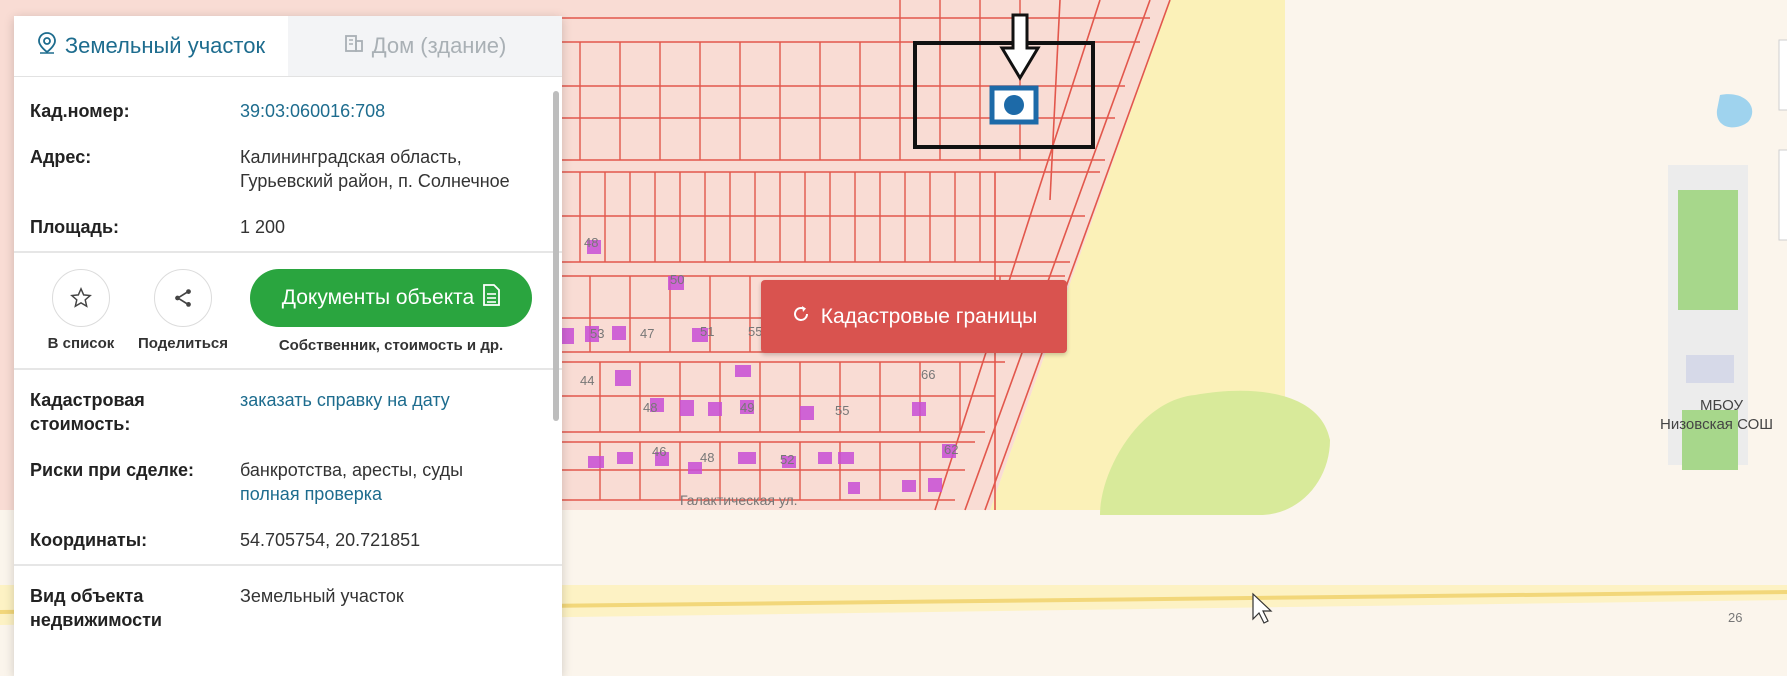  I want to click on address-line: Гурьевский район, п. Солнечное, so click(375, 181).